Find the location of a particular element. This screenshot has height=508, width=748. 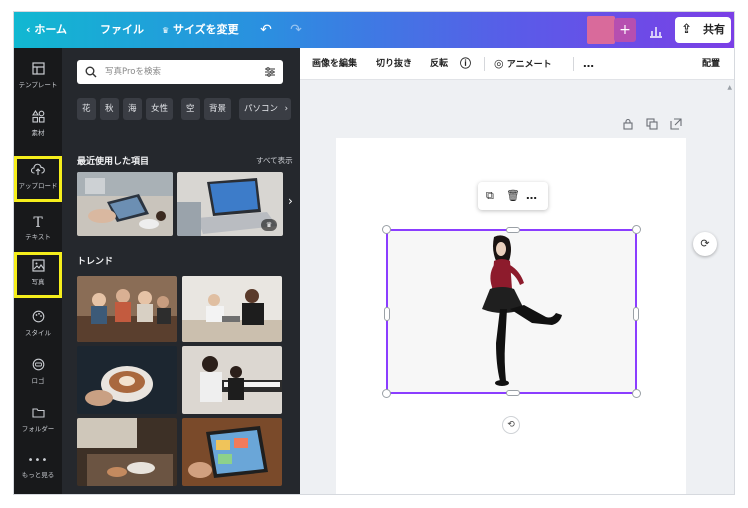

chip-sky: 空 is located at coordinates (190, 109).